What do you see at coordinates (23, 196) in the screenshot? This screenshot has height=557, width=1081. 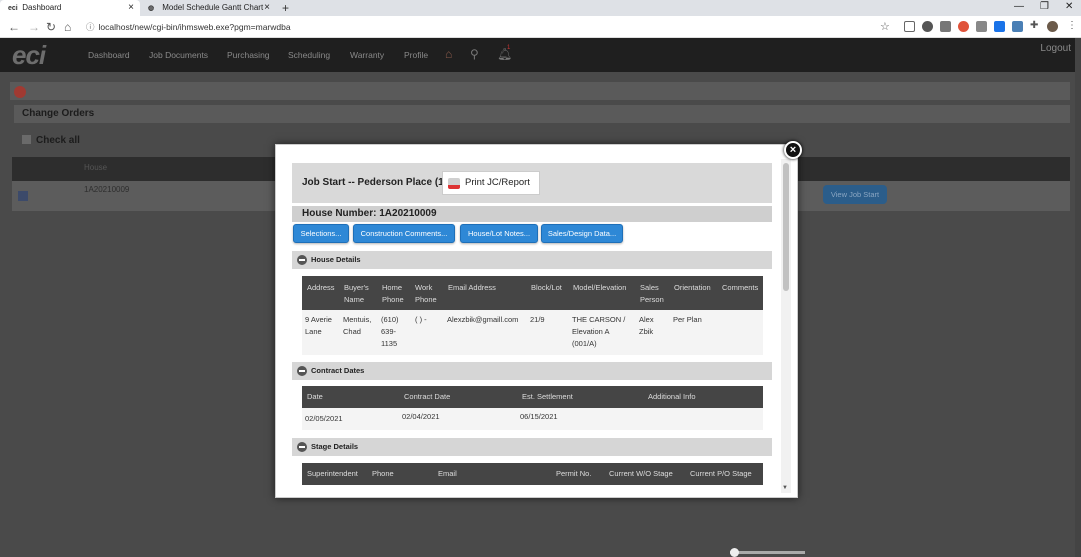 I see `row-checkbox` at bounding box center [23, 196].